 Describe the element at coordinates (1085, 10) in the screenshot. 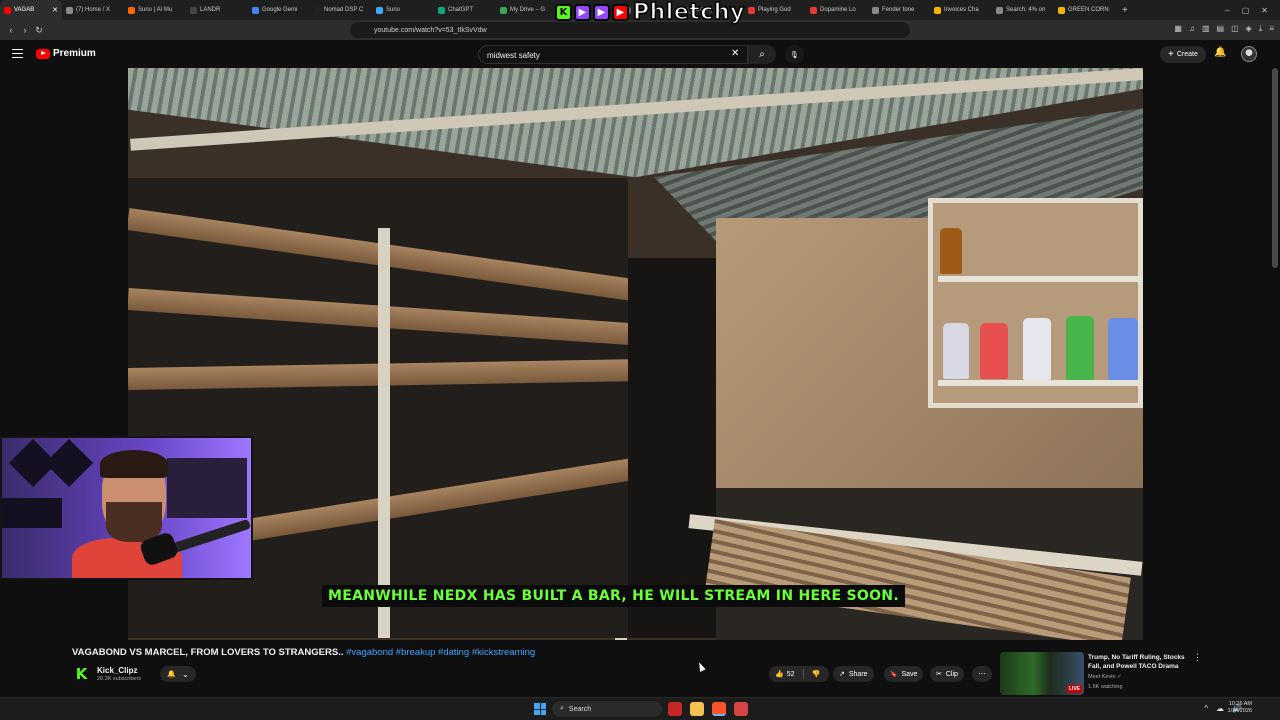

I see `browser-tab: GREEN CORN` at that location.